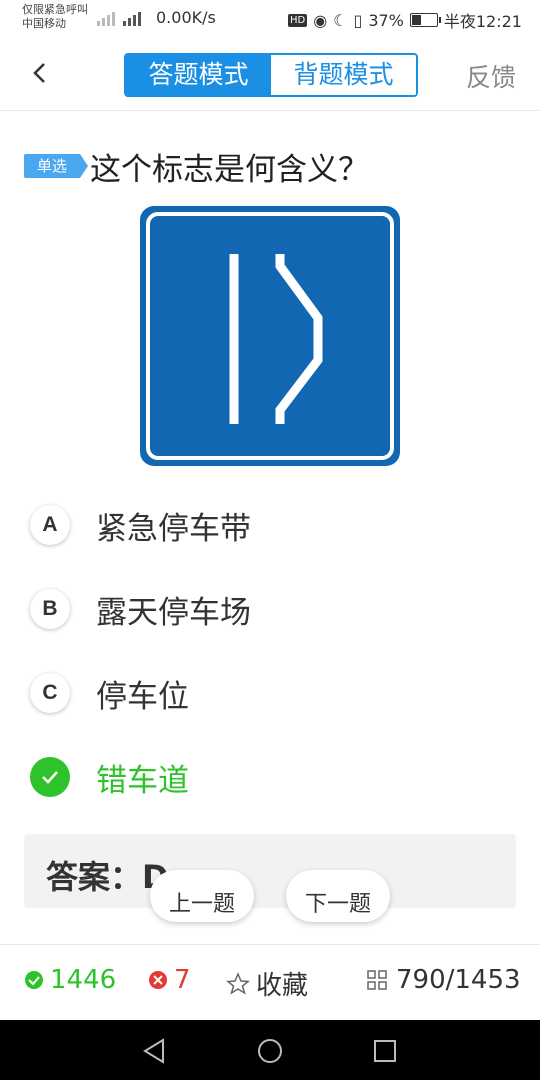  What do you see at coordinates (50, 609) in the screenshot?
I see `option-letter: B` at bounding box center [50, 609].